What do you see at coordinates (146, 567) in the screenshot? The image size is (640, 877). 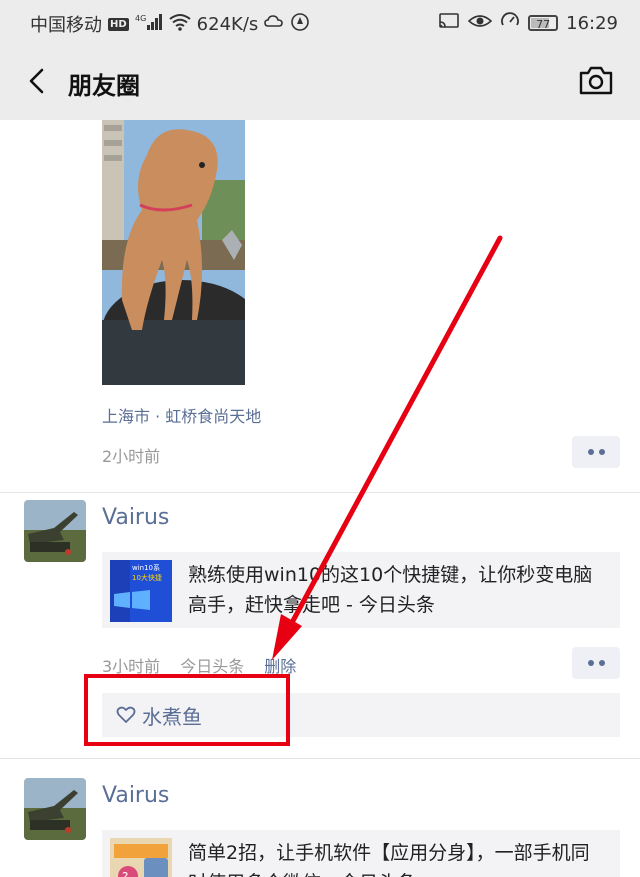 I see `thumb-text: win10系` at bounding box center [146, 567].